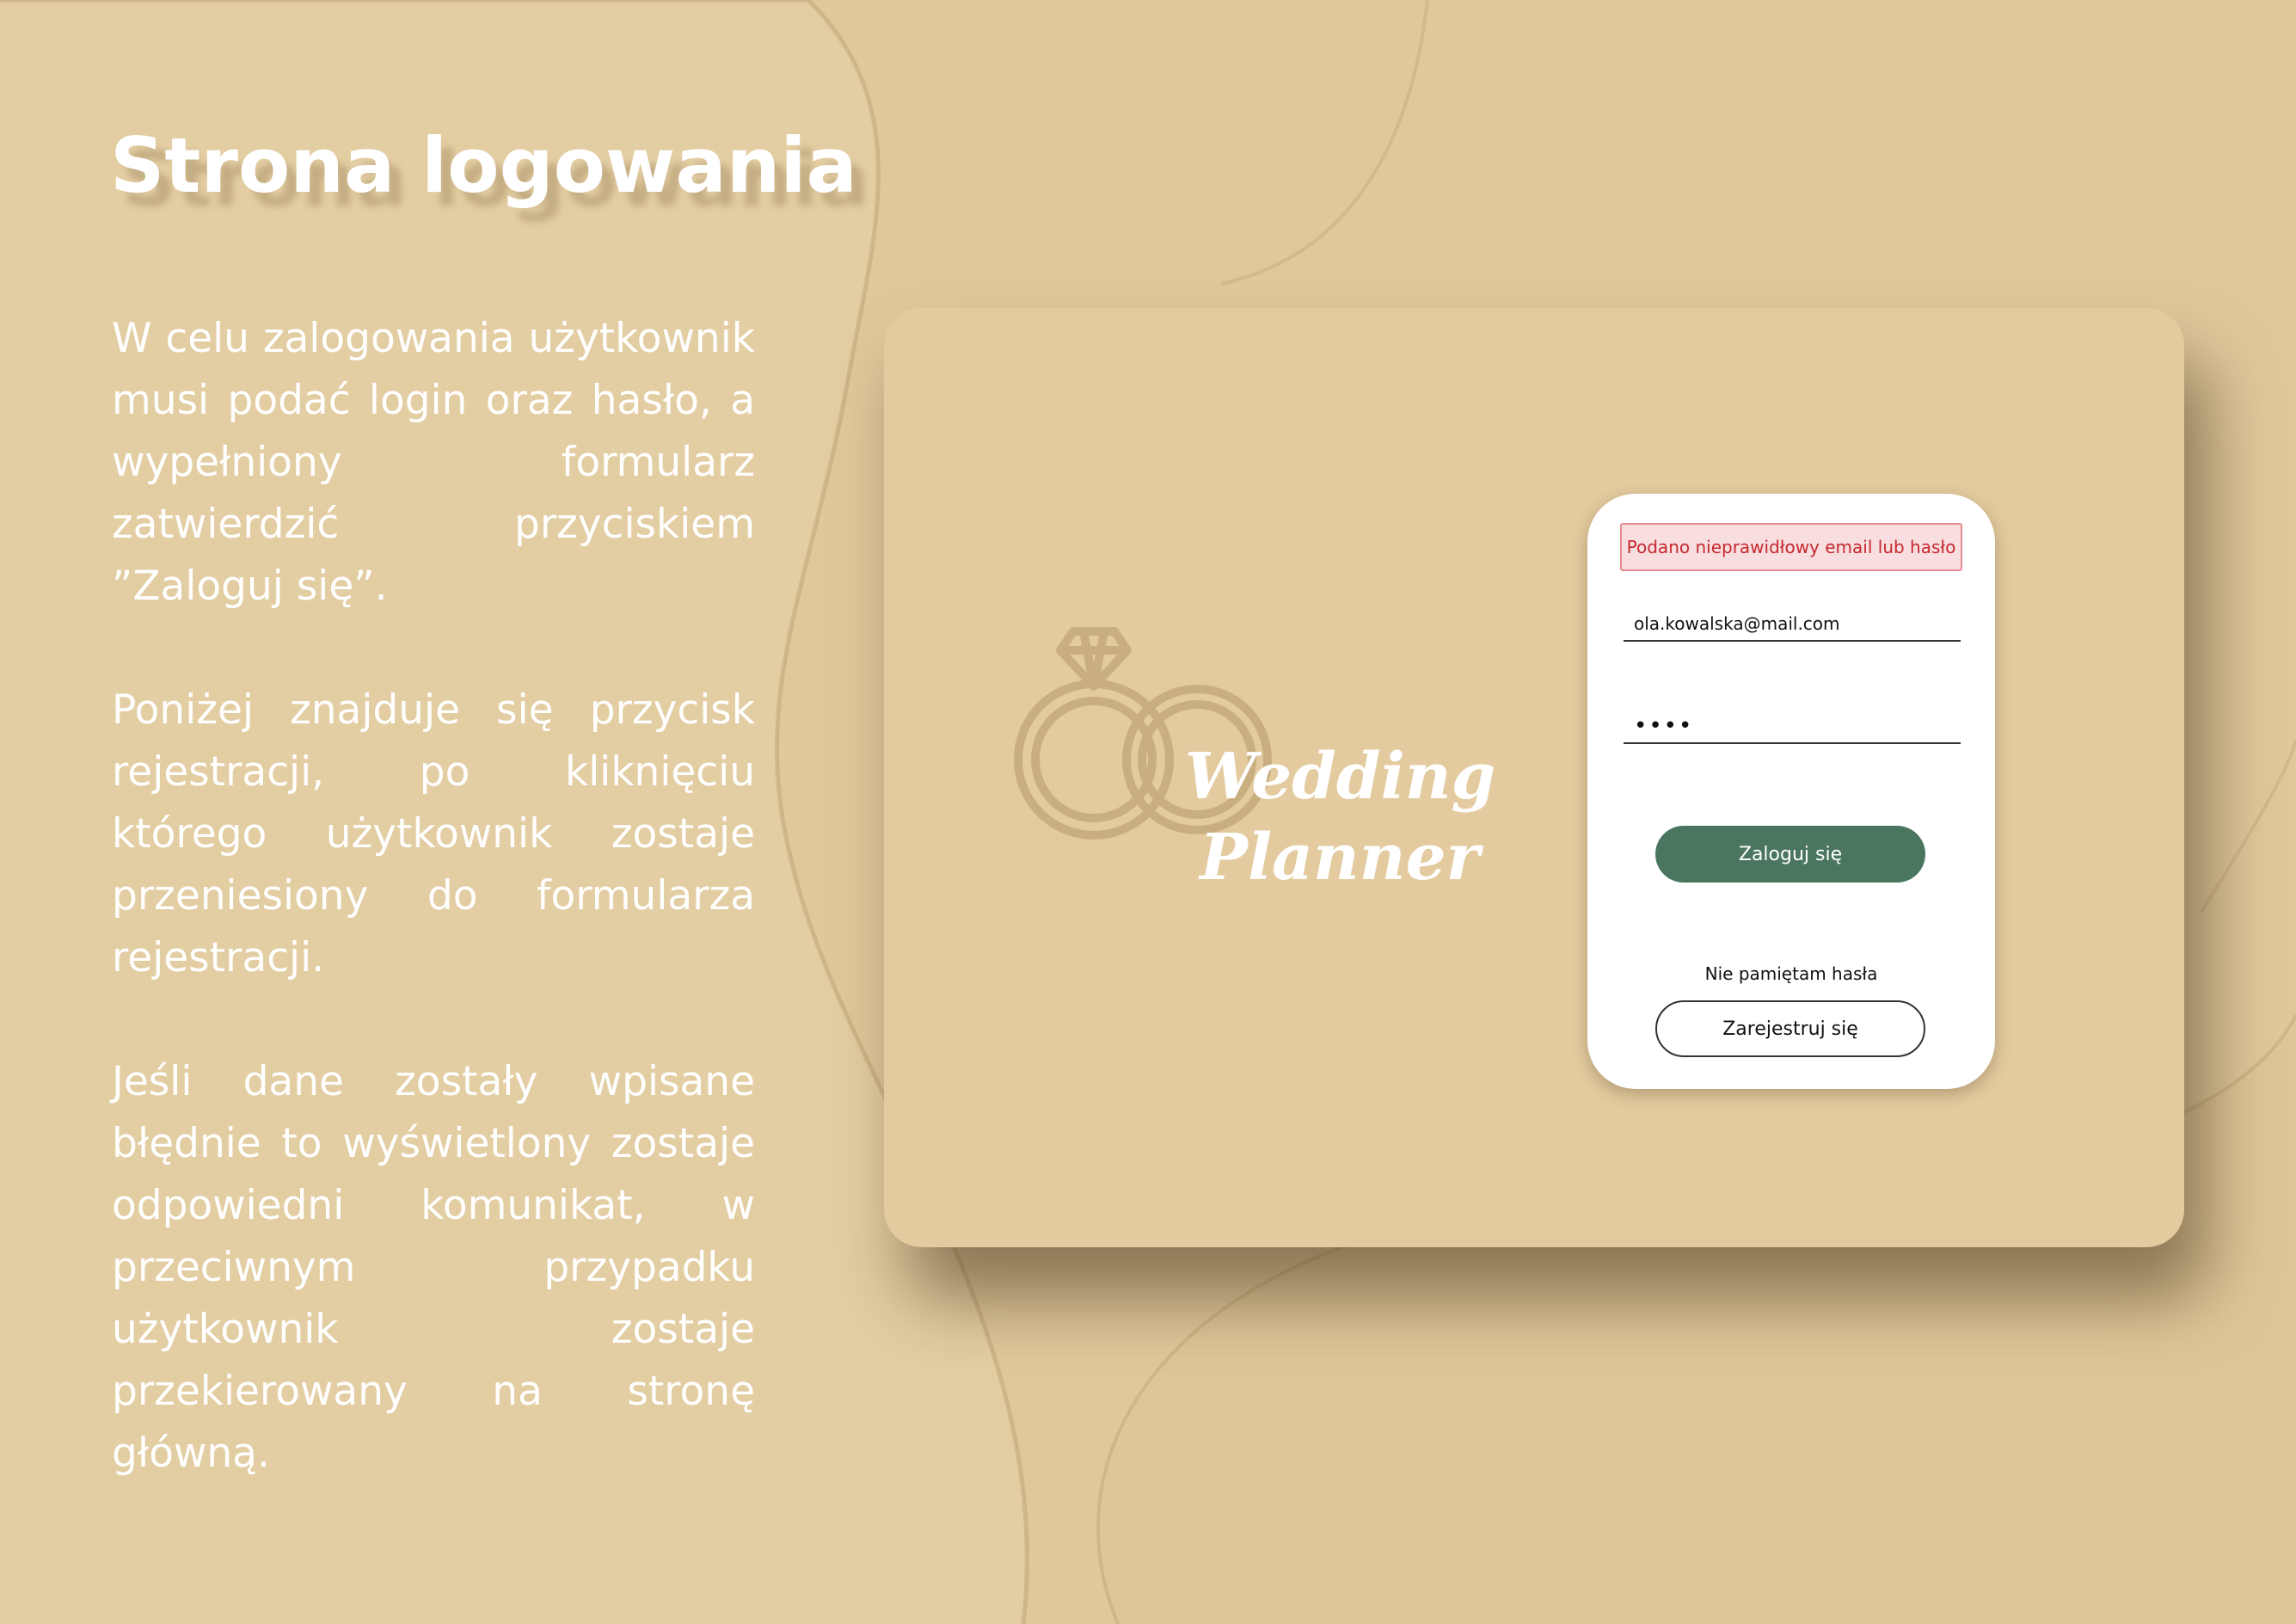  Describe the element at coordinates (1790, 1028) in the screenshot. I see `register-button: Zarejestruj się` at that location.